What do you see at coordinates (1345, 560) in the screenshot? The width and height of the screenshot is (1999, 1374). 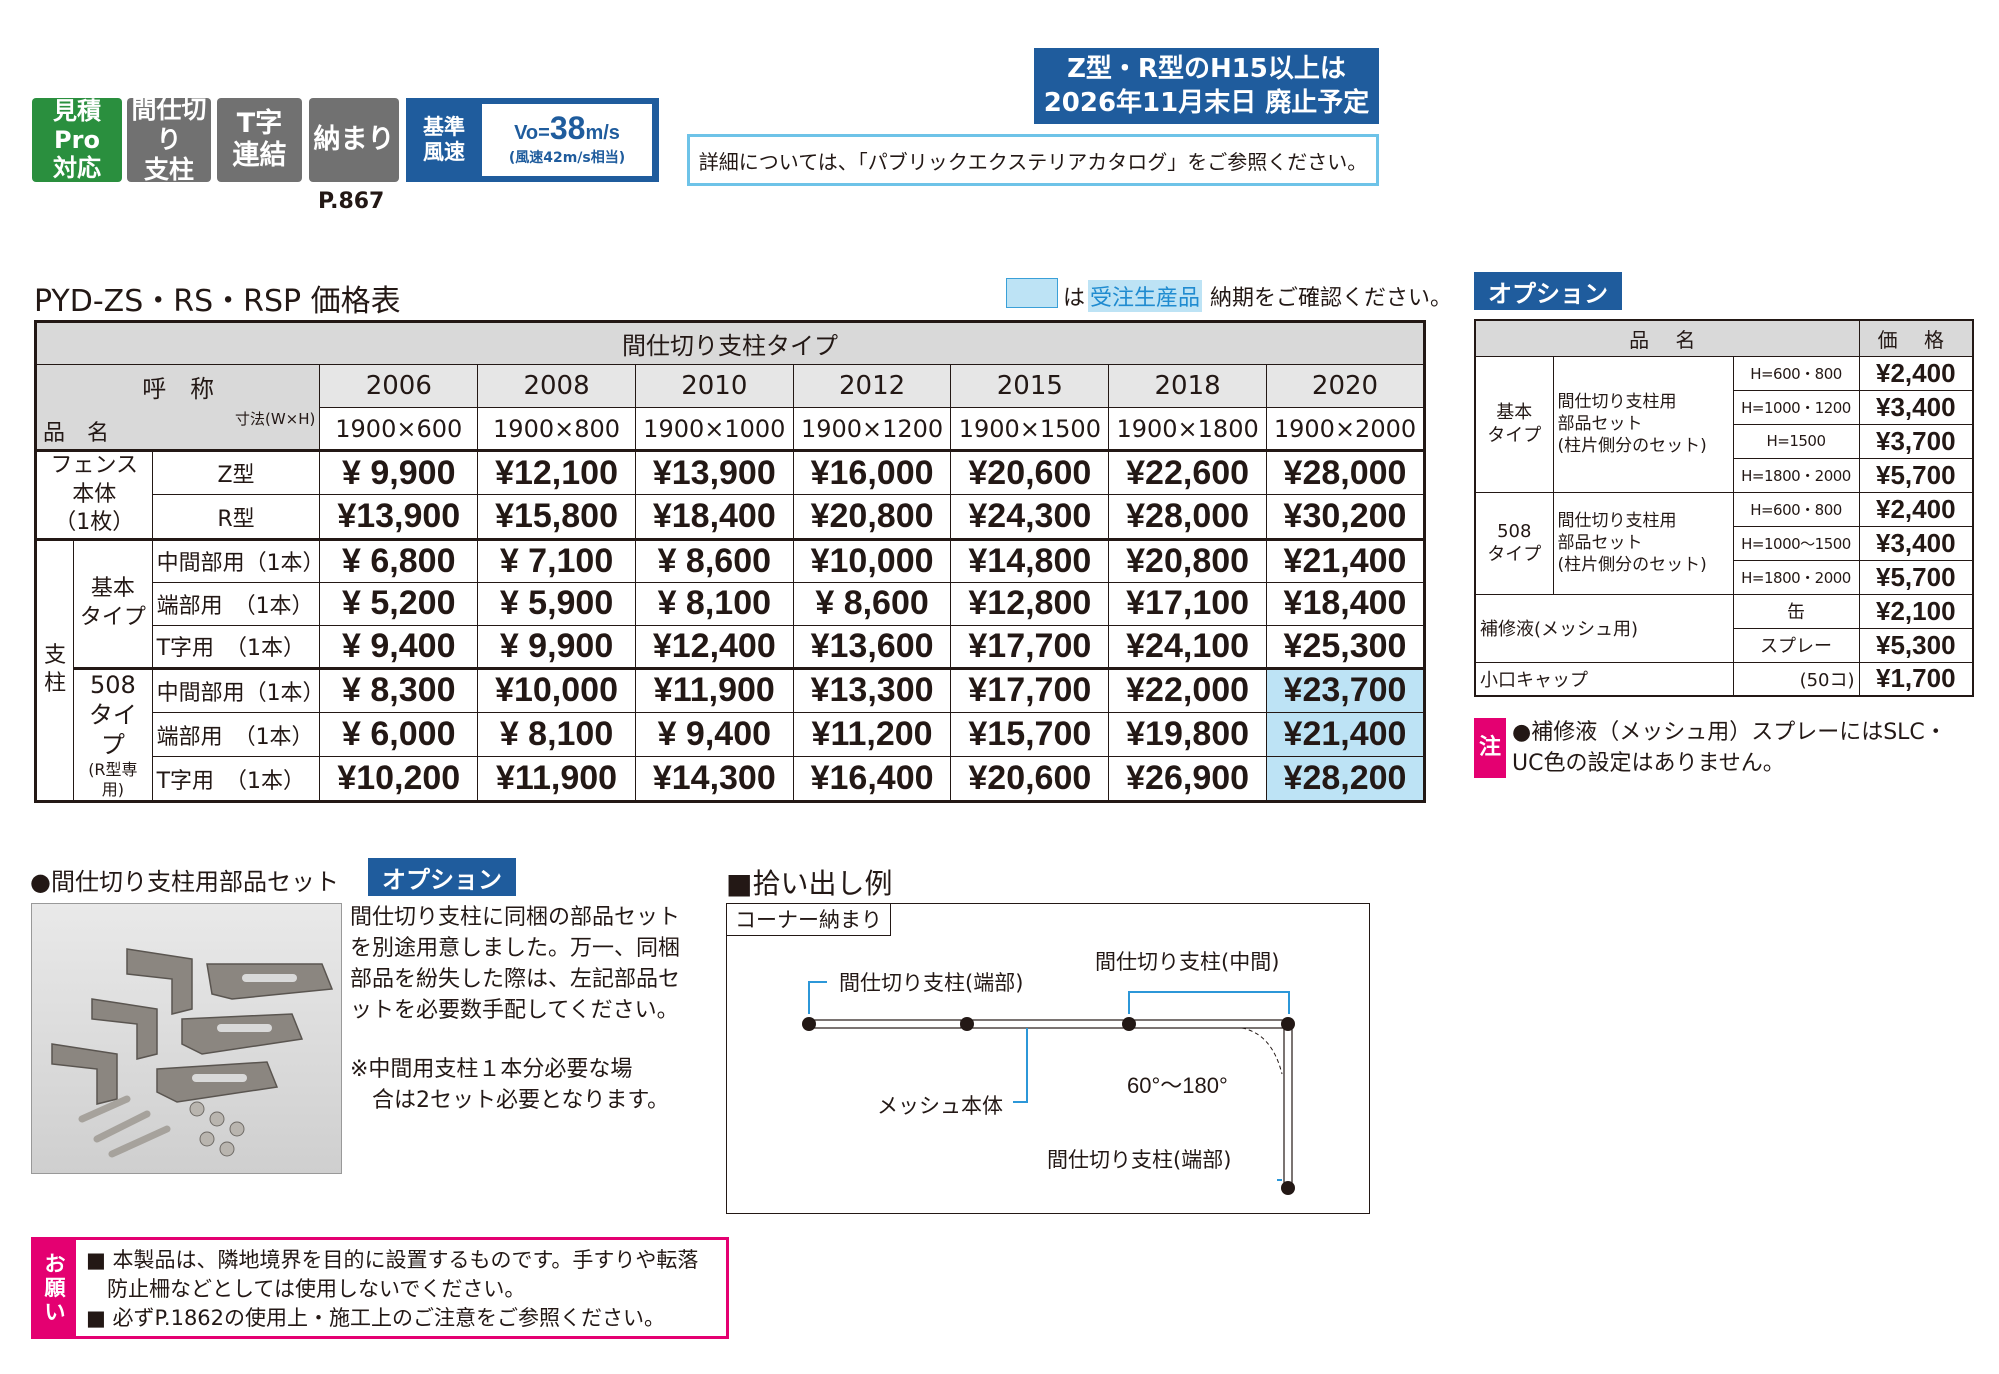 I see `basic-chukan-price: ¥21,400` at bounding box center [1345, 560].